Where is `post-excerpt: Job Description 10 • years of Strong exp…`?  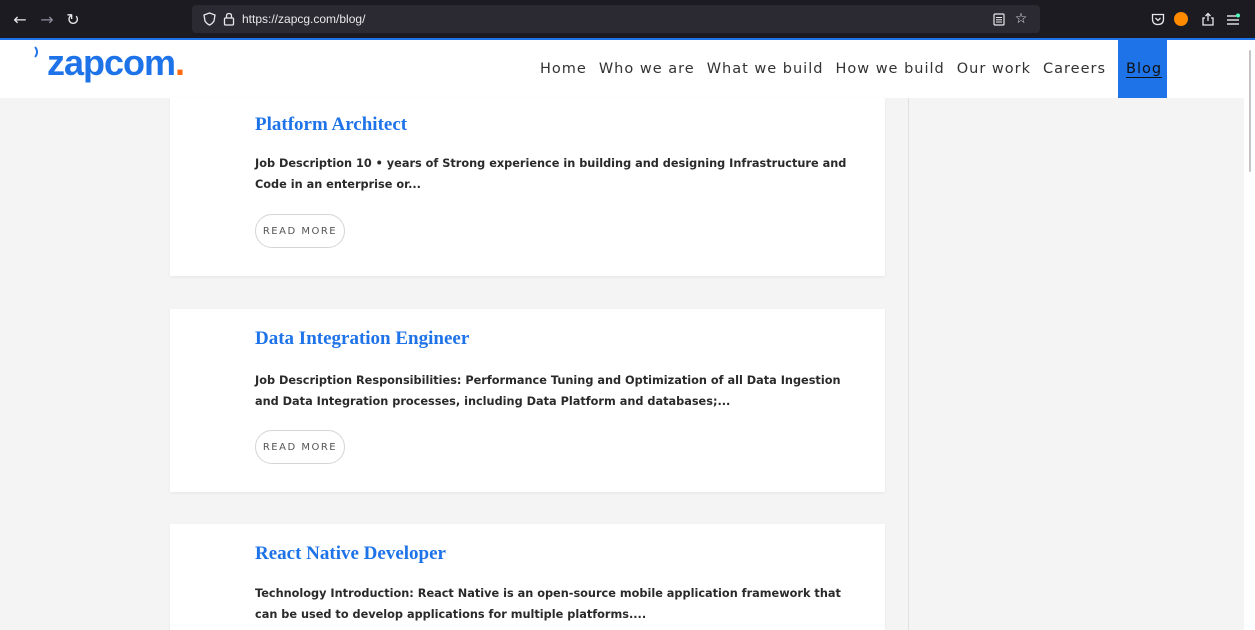 post-excerpt: Job Description 10 • years of Strong exp… is located at coordinates (551, 174).